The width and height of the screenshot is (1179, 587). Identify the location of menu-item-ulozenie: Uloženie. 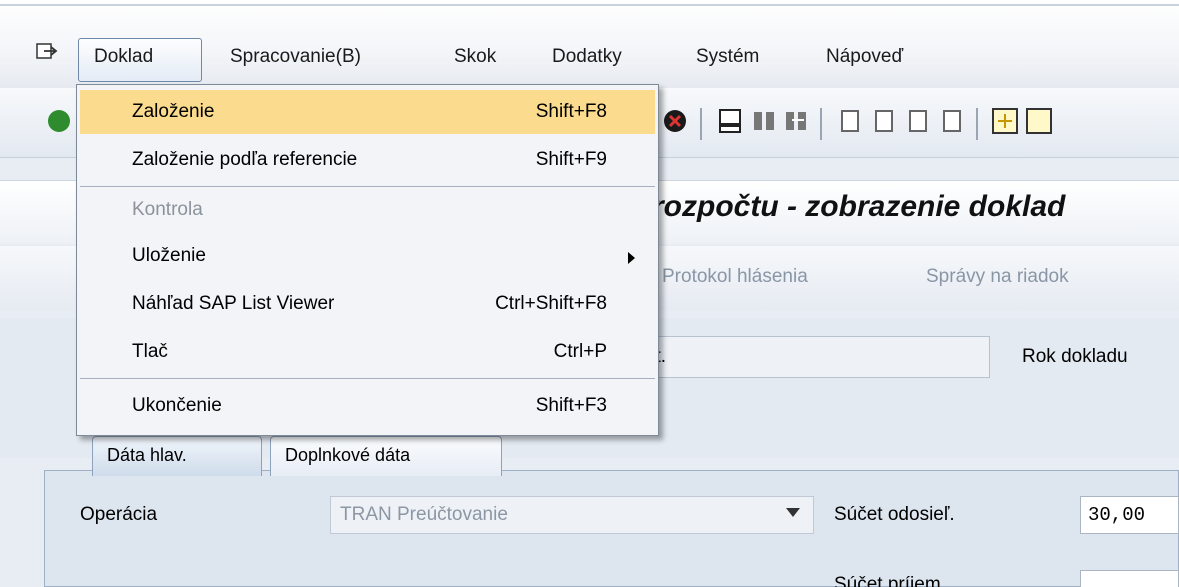
(367, 256).